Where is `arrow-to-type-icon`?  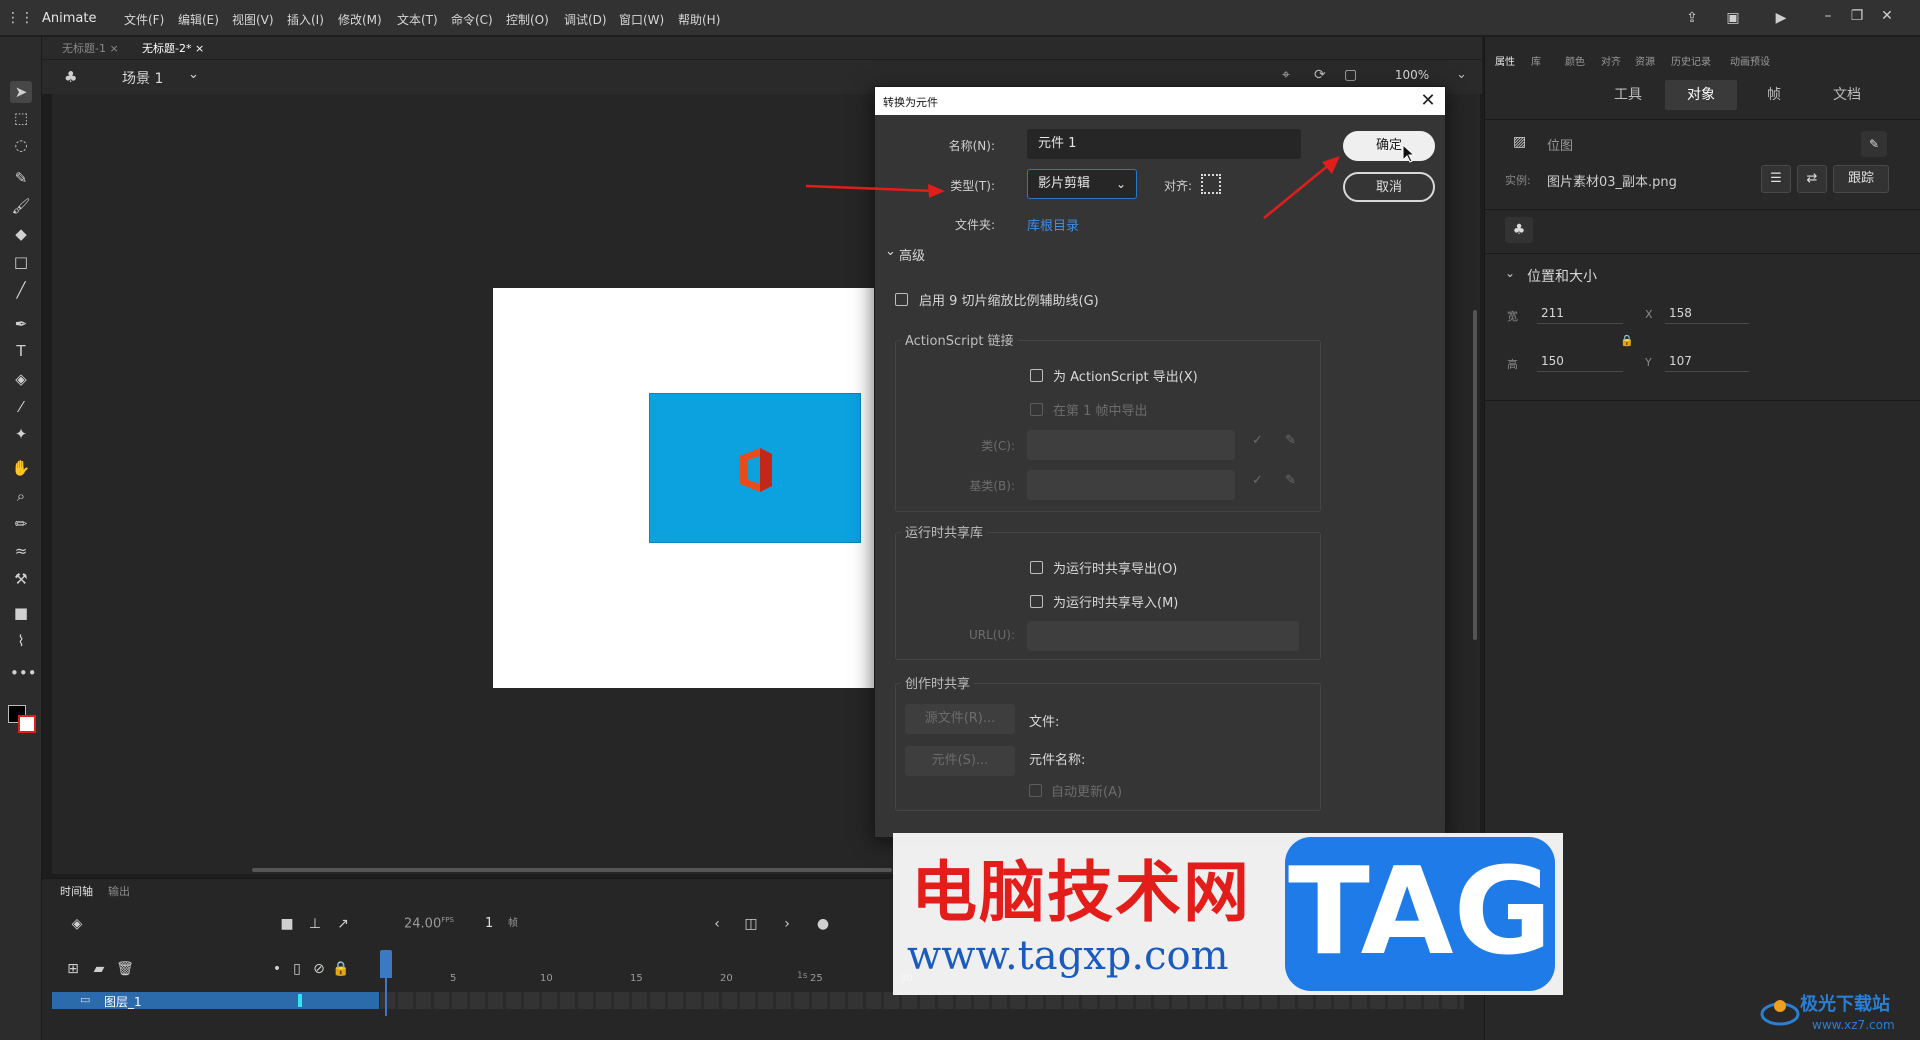
arrow-to-type-icon is located at coordinates (875, 191).